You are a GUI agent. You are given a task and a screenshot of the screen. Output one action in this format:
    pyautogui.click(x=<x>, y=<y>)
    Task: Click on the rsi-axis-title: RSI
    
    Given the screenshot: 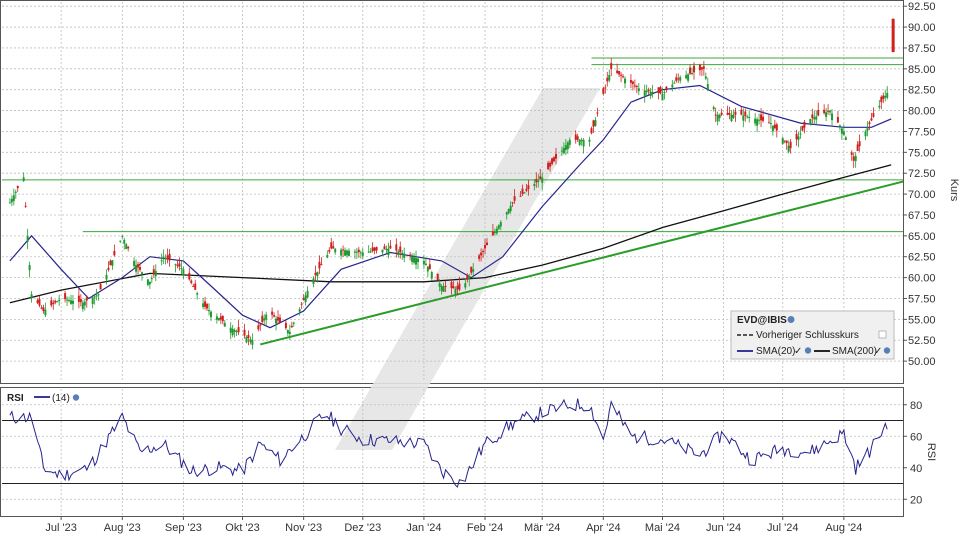 What is the action you would take?
    pyautogui.click(x=931, y=452)
    